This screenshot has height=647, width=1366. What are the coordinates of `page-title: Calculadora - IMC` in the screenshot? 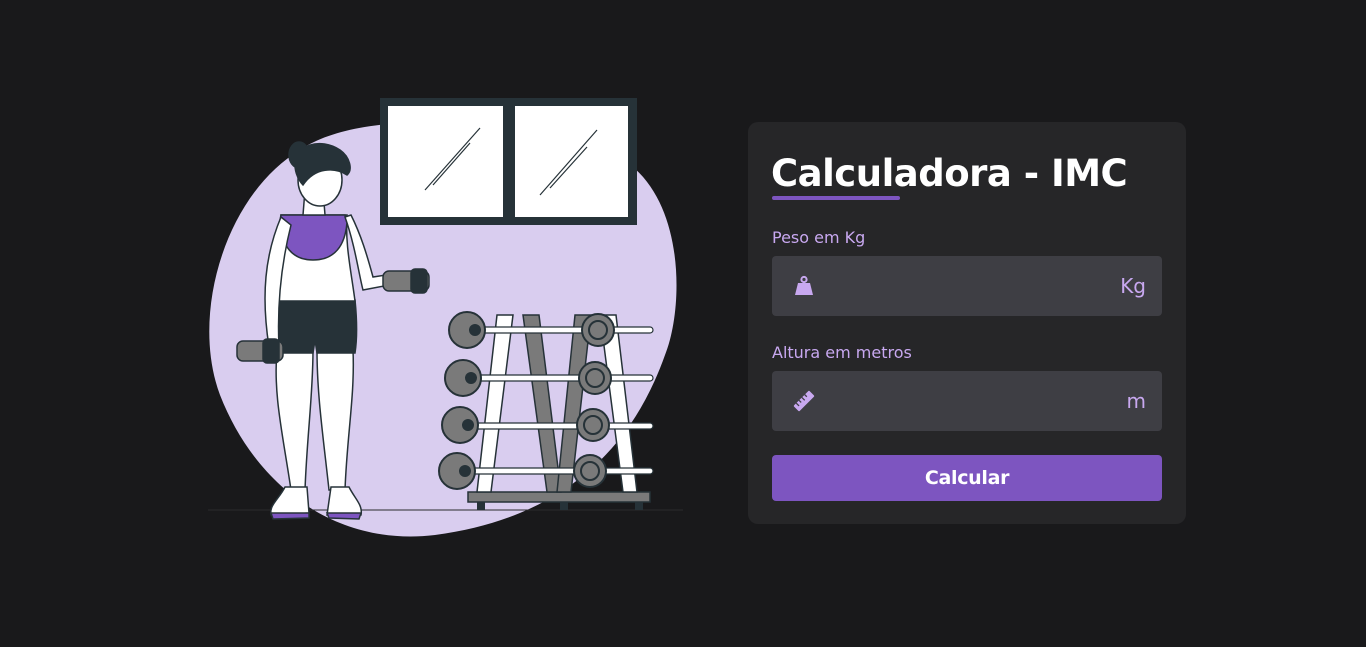 It's located at (949, 173).